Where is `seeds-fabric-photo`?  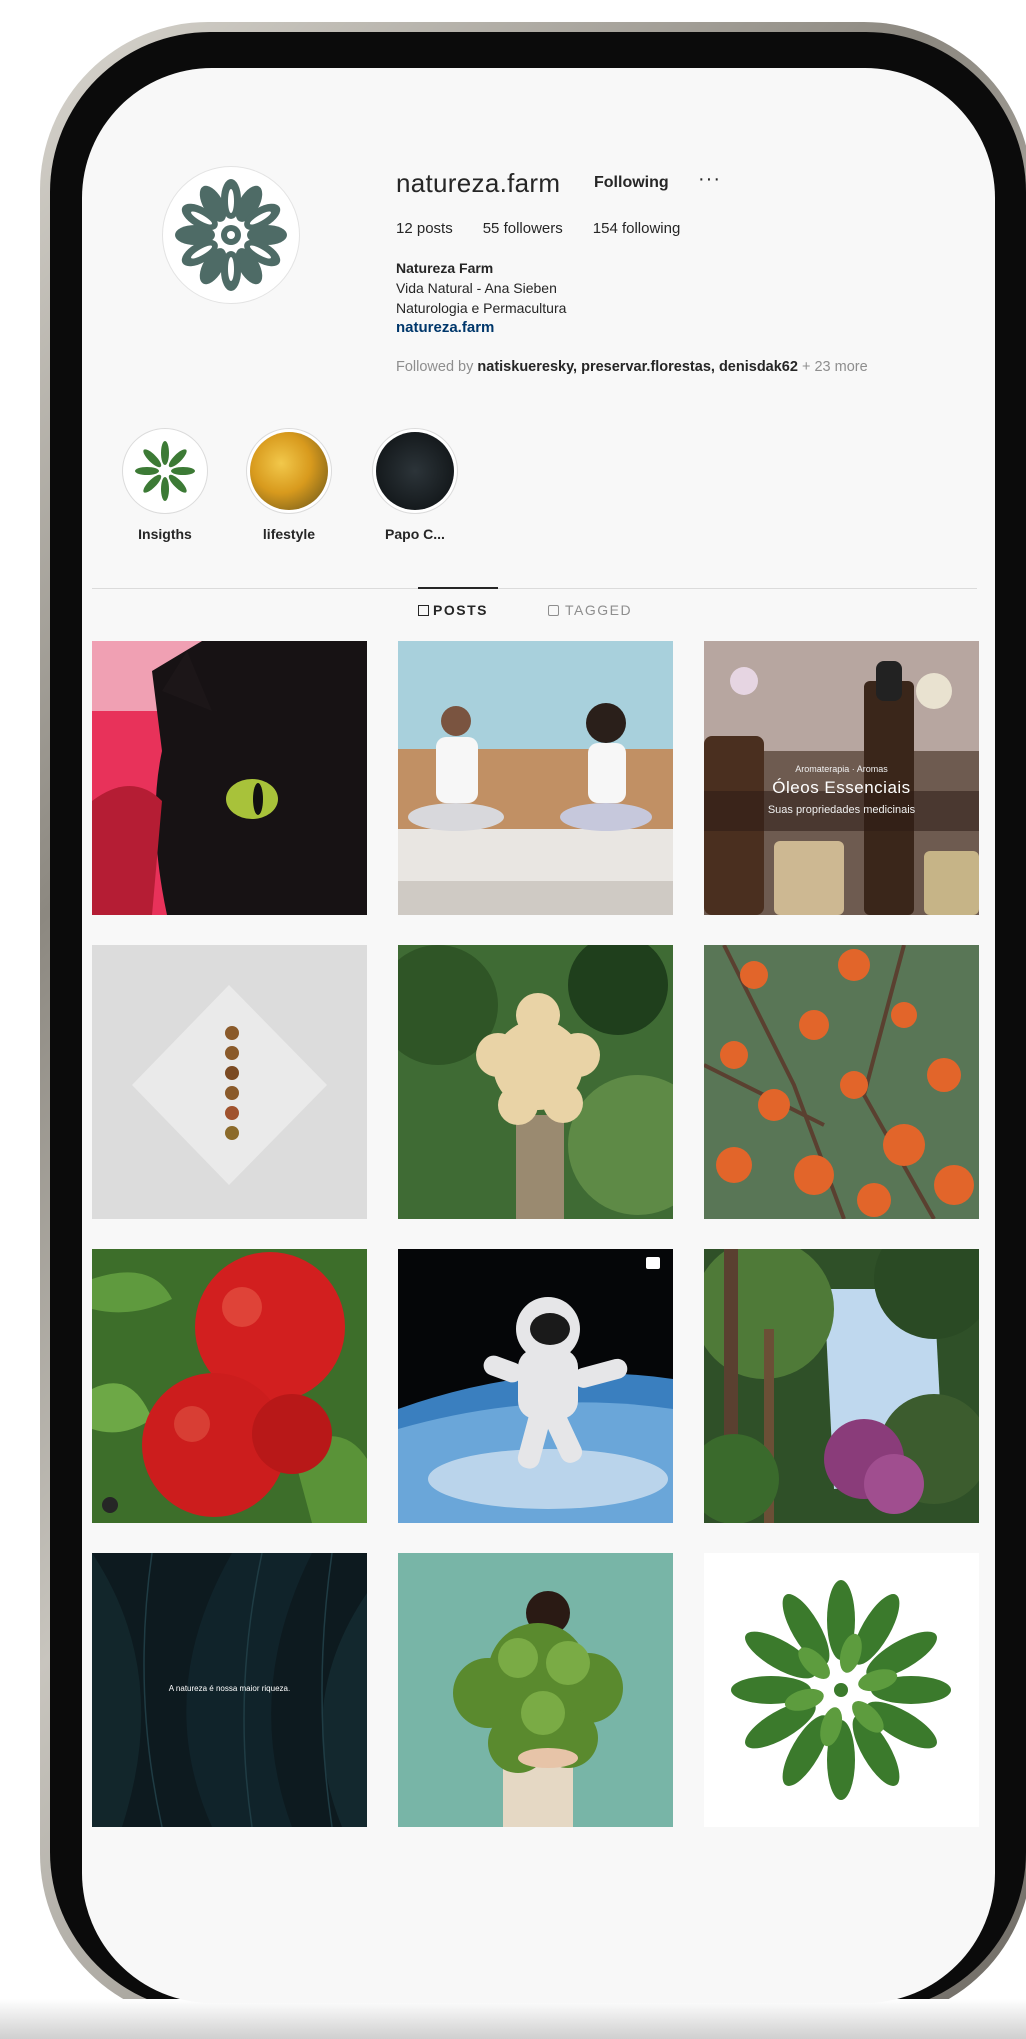
seeds-fabric-photo is located at coordinates (229, 1082).